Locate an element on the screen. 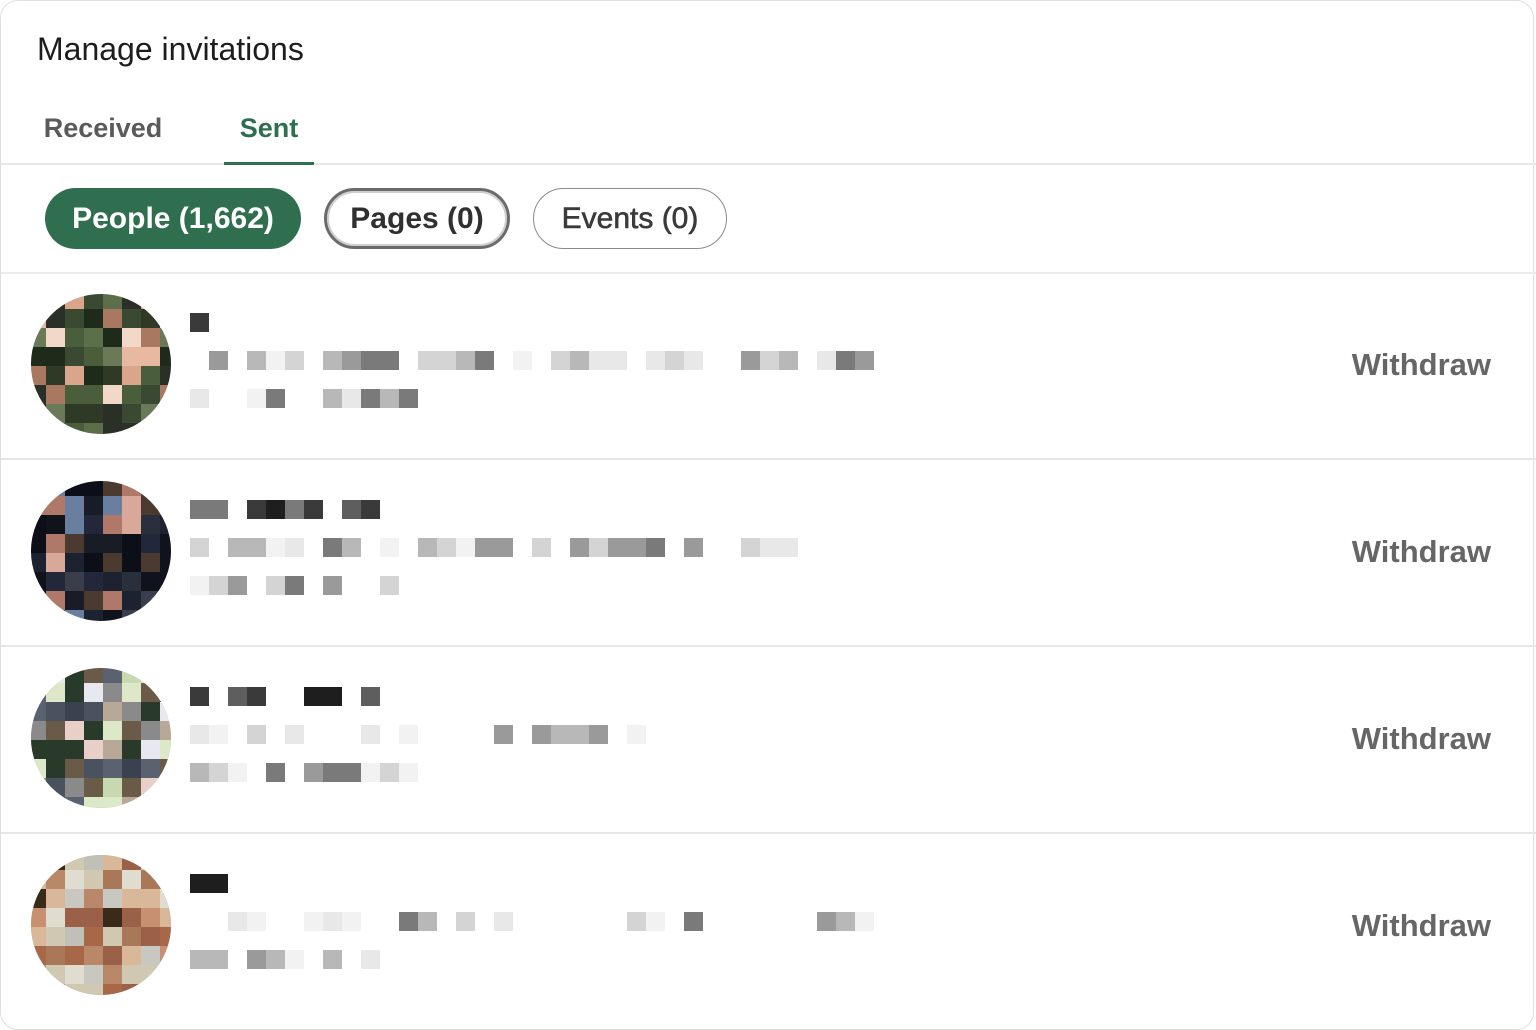  page-title: Manage invitations is located at coordinates (170, 49).